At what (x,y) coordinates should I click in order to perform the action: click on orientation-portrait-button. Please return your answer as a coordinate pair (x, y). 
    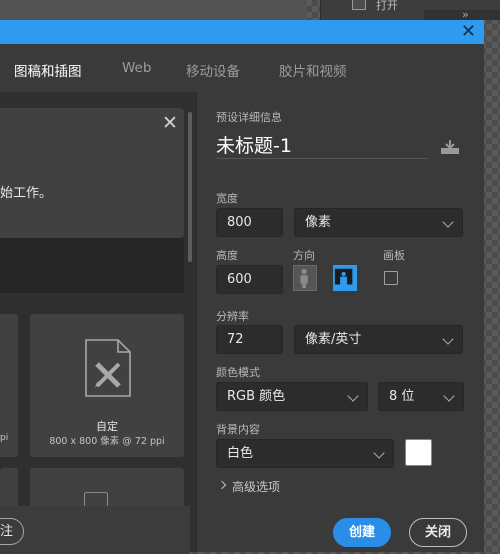
    Looking at the image, I should click on (305, 278).